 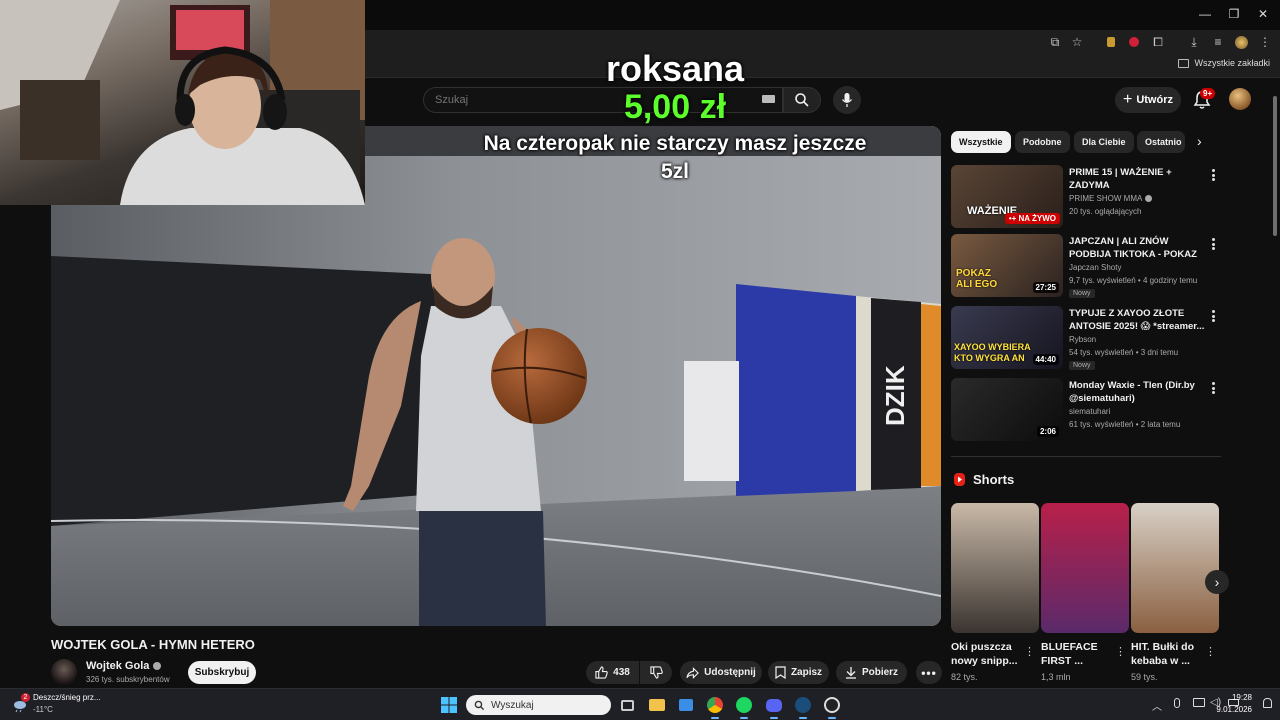 What do you see at coordinates (1089, 411) in the screenshot?
I see `recommendation-channel: siematuhari` at bounding box center [1089, 411].